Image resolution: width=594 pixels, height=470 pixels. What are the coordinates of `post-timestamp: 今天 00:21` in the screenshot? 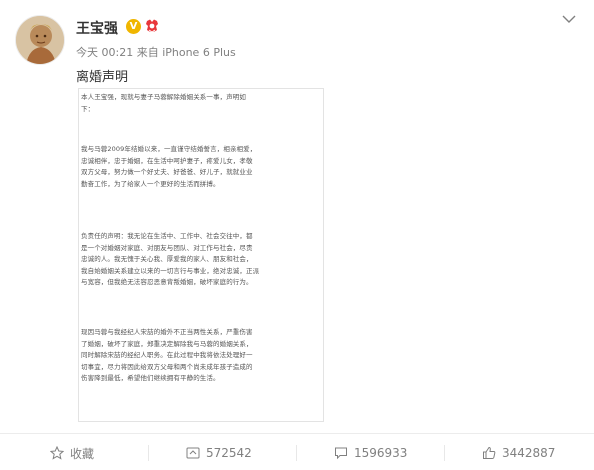 It's located at (104, 52).